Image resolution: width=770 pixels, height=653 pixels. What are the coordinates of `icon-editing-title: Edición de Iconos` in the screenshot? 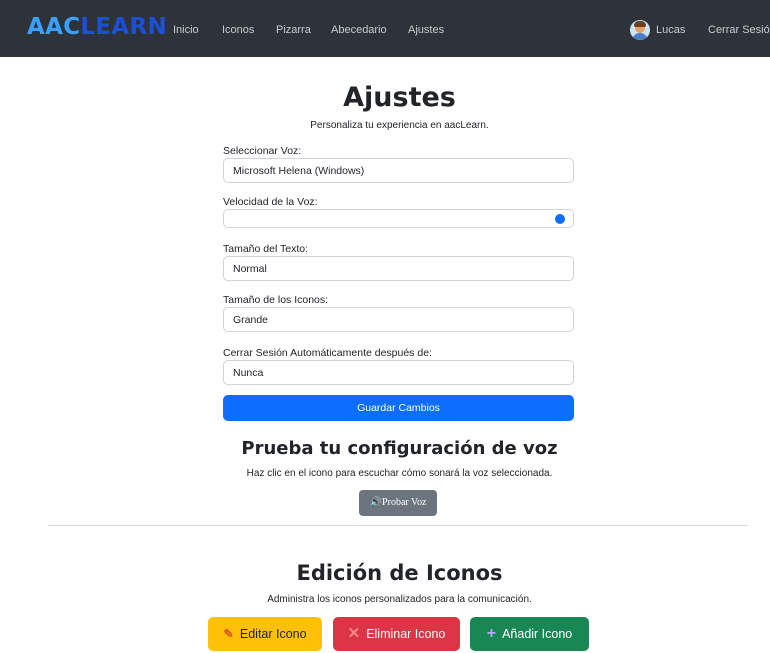 It's located at (399, 573).